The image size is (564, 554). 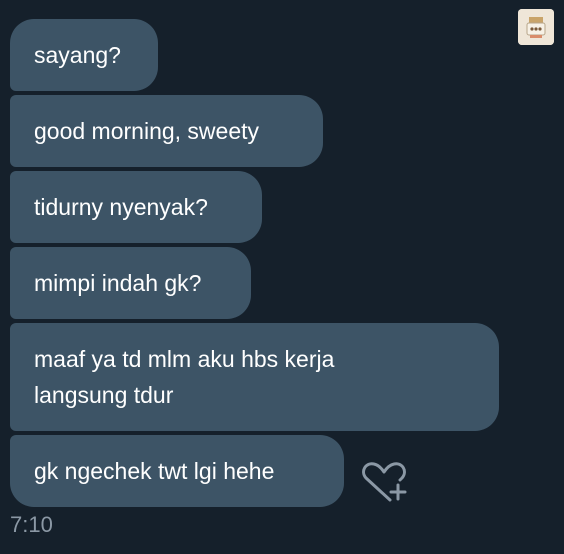 I want to click on message-text: sayang?, so click(x=77, y=55).